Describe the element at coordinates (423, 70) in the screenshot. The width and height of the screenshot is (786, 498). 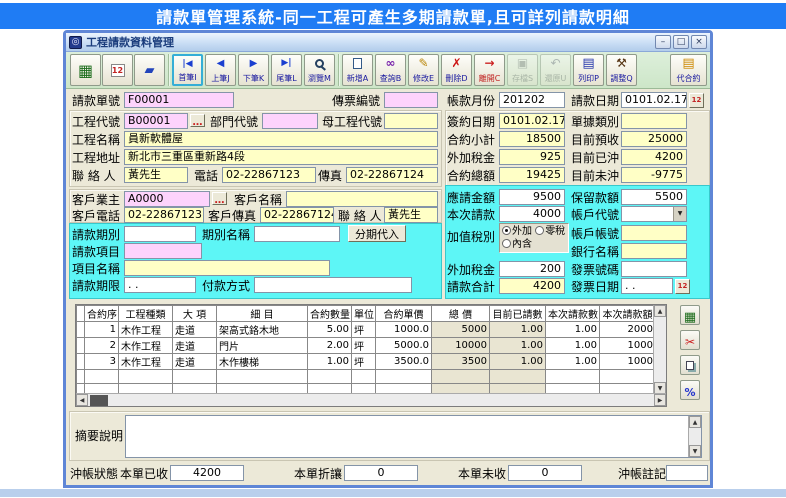
I see `modify-button: 修改E` at that location.